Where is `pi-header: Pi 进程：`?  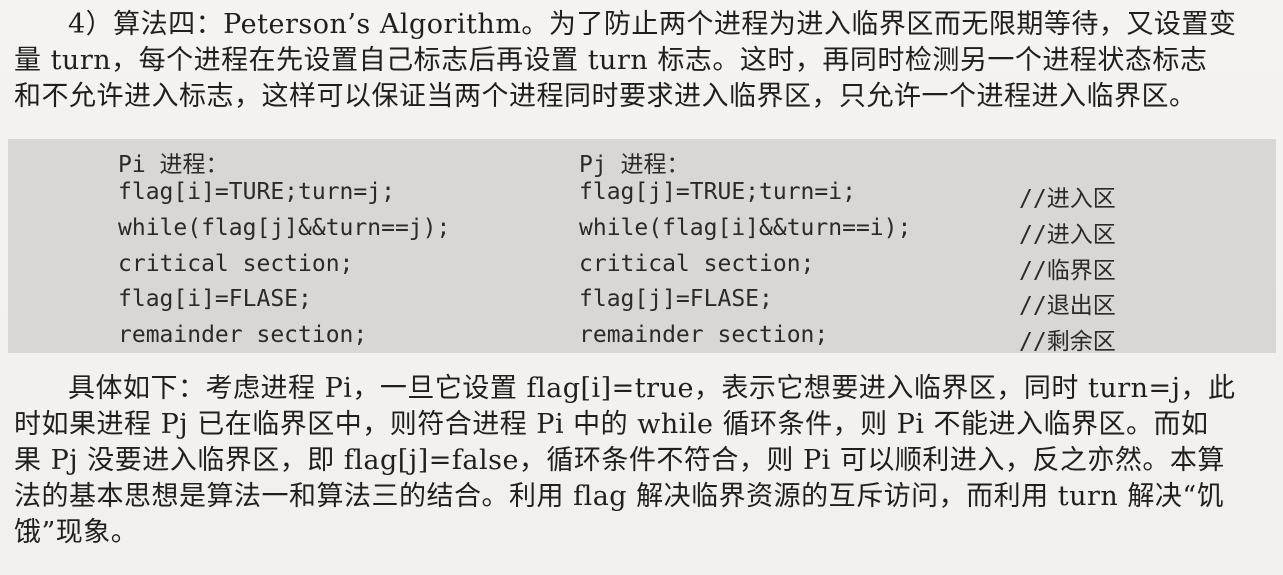 pi-header: Pi 进程： is located at coordinates (173, 165).